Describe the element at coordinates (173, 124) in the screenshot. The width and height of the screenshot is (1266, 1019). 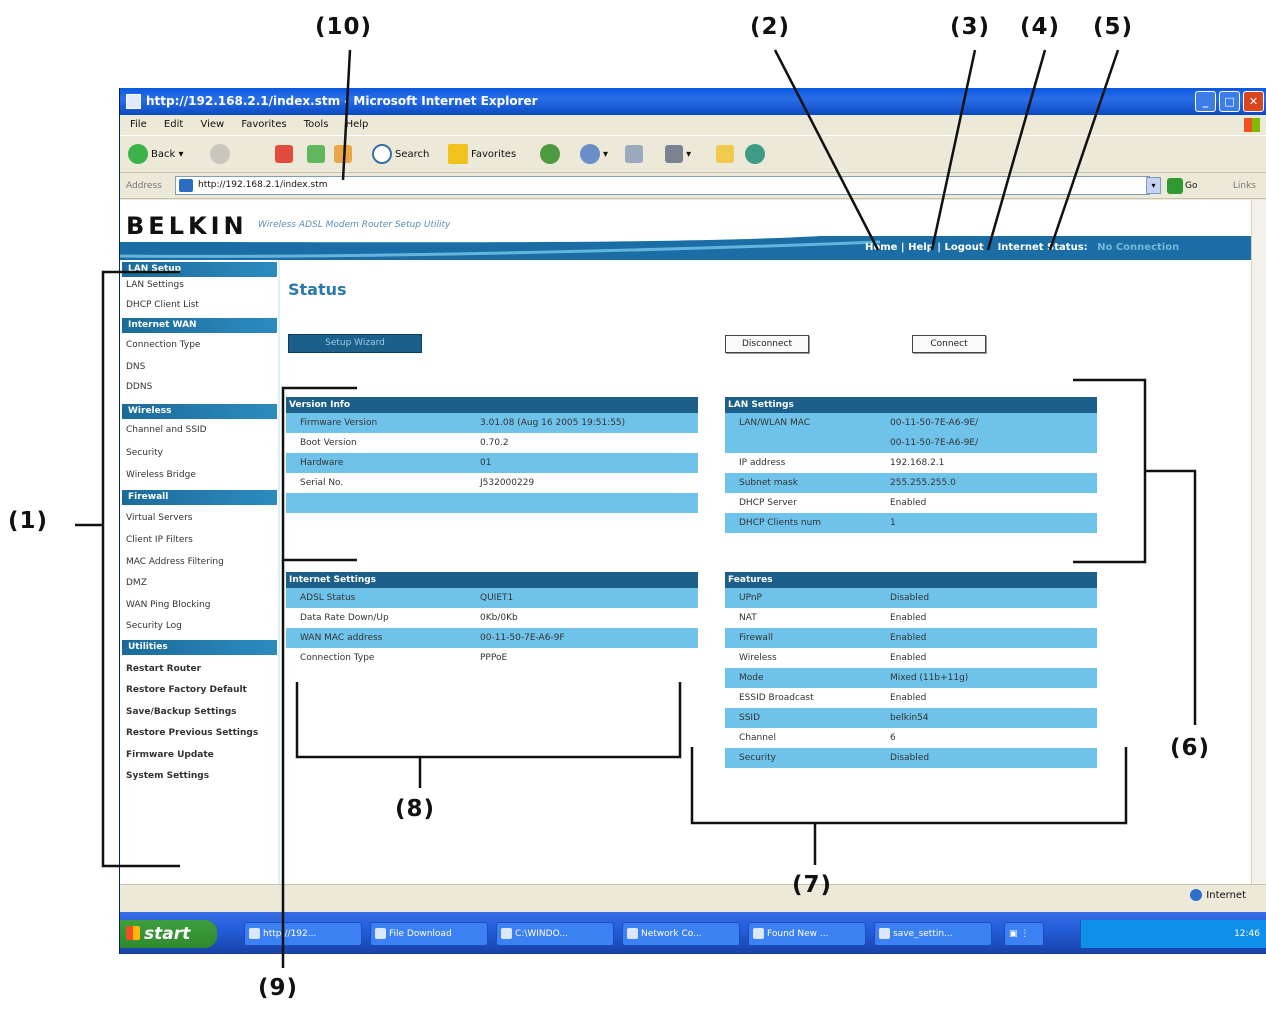
I see `menu-edit: Edit` at that location.